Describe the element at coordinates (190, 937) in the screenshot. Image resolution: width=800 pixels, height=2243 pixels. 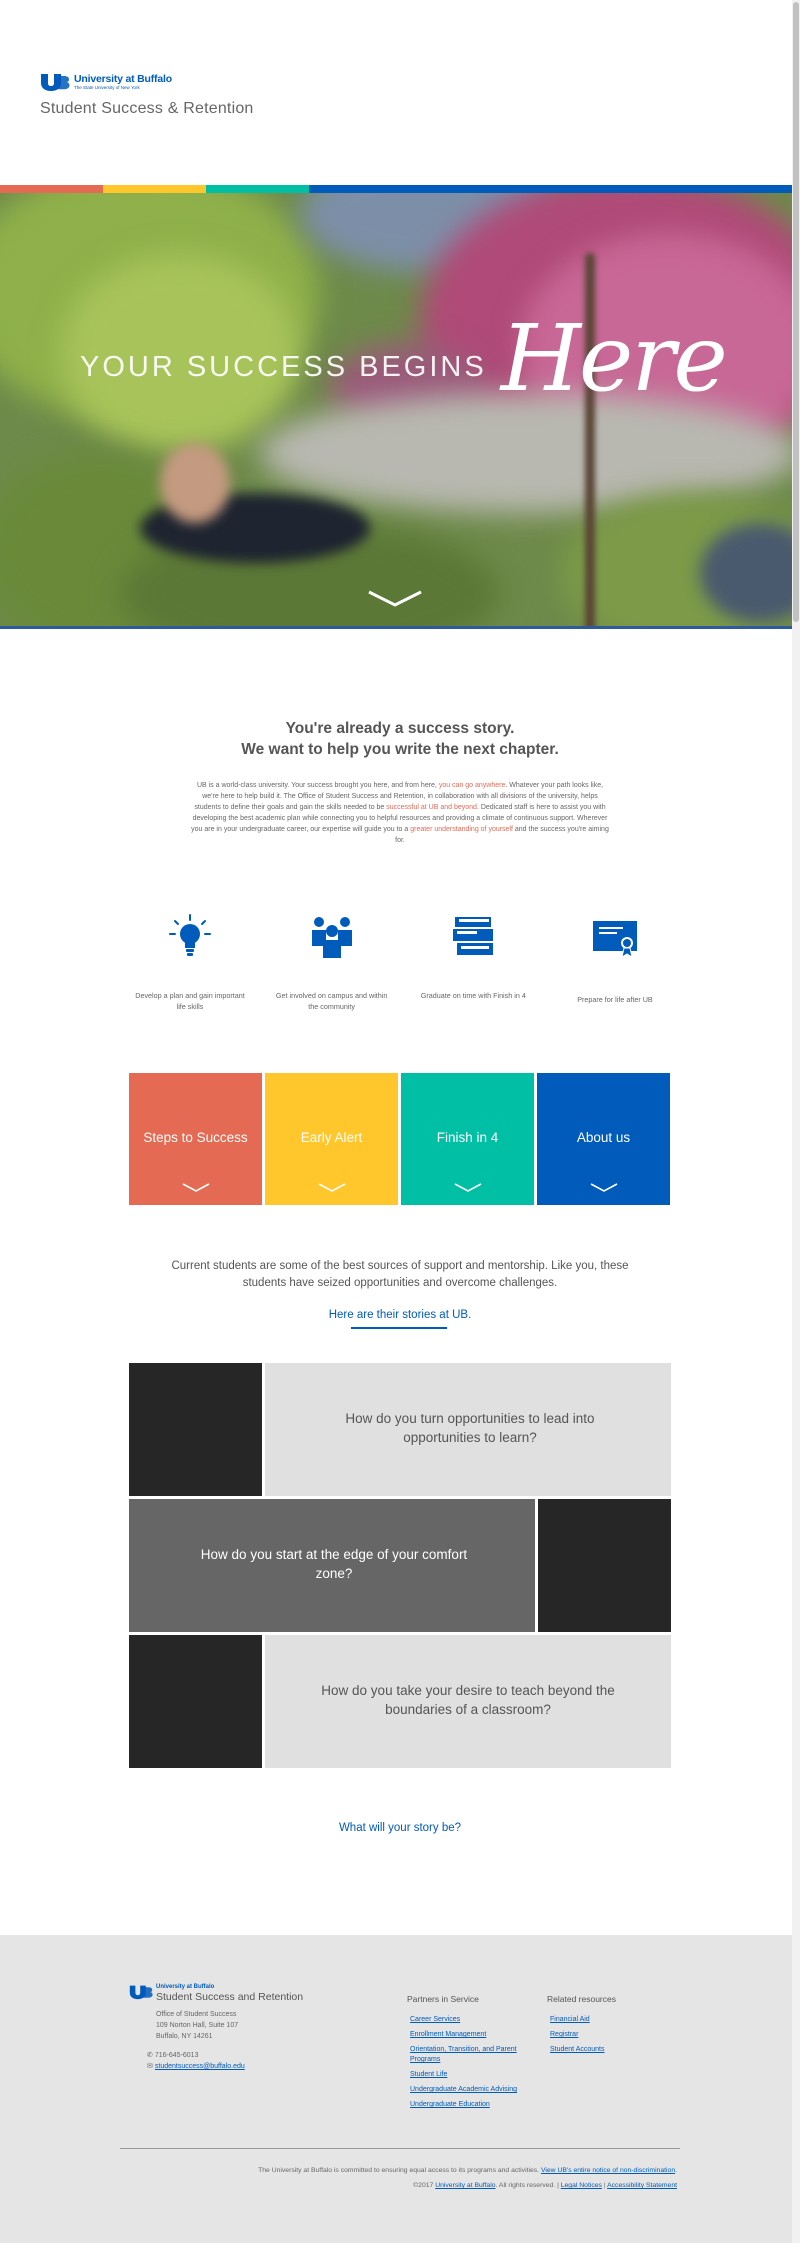
I see `lightbulb-icon` at that location.